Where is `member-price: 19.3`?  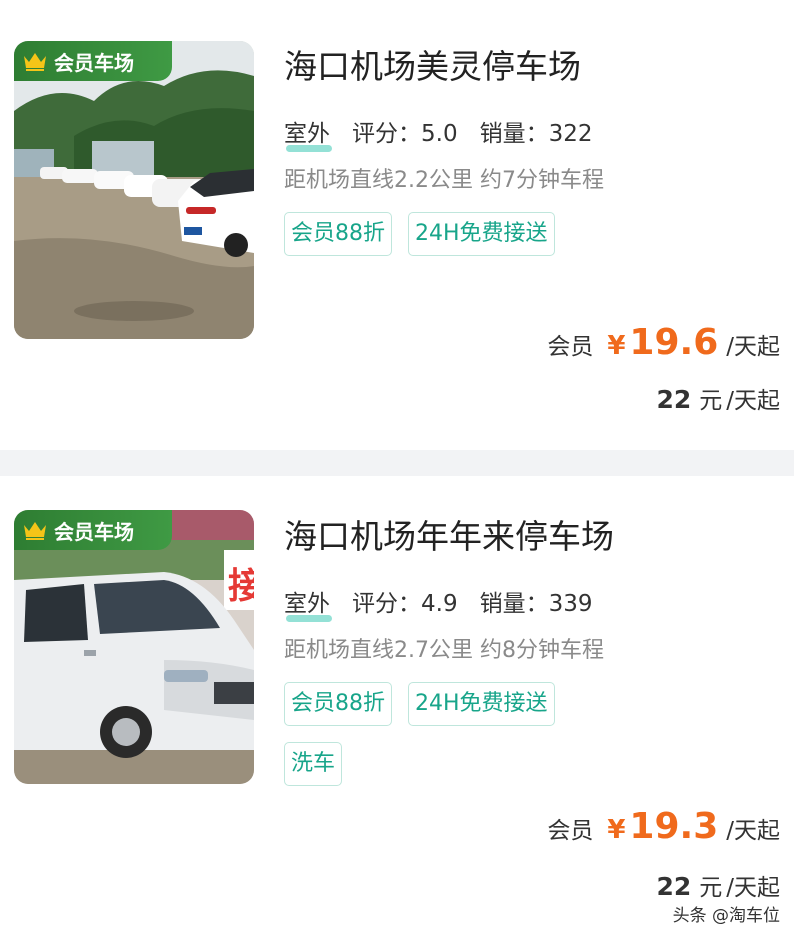 member-price: 19.3 is located at coordinates (674, 826).